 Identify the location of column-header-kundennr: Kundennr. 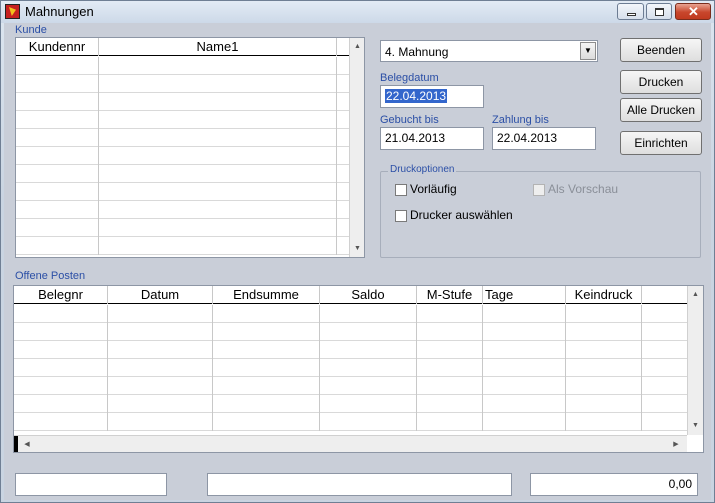
(57, 47).